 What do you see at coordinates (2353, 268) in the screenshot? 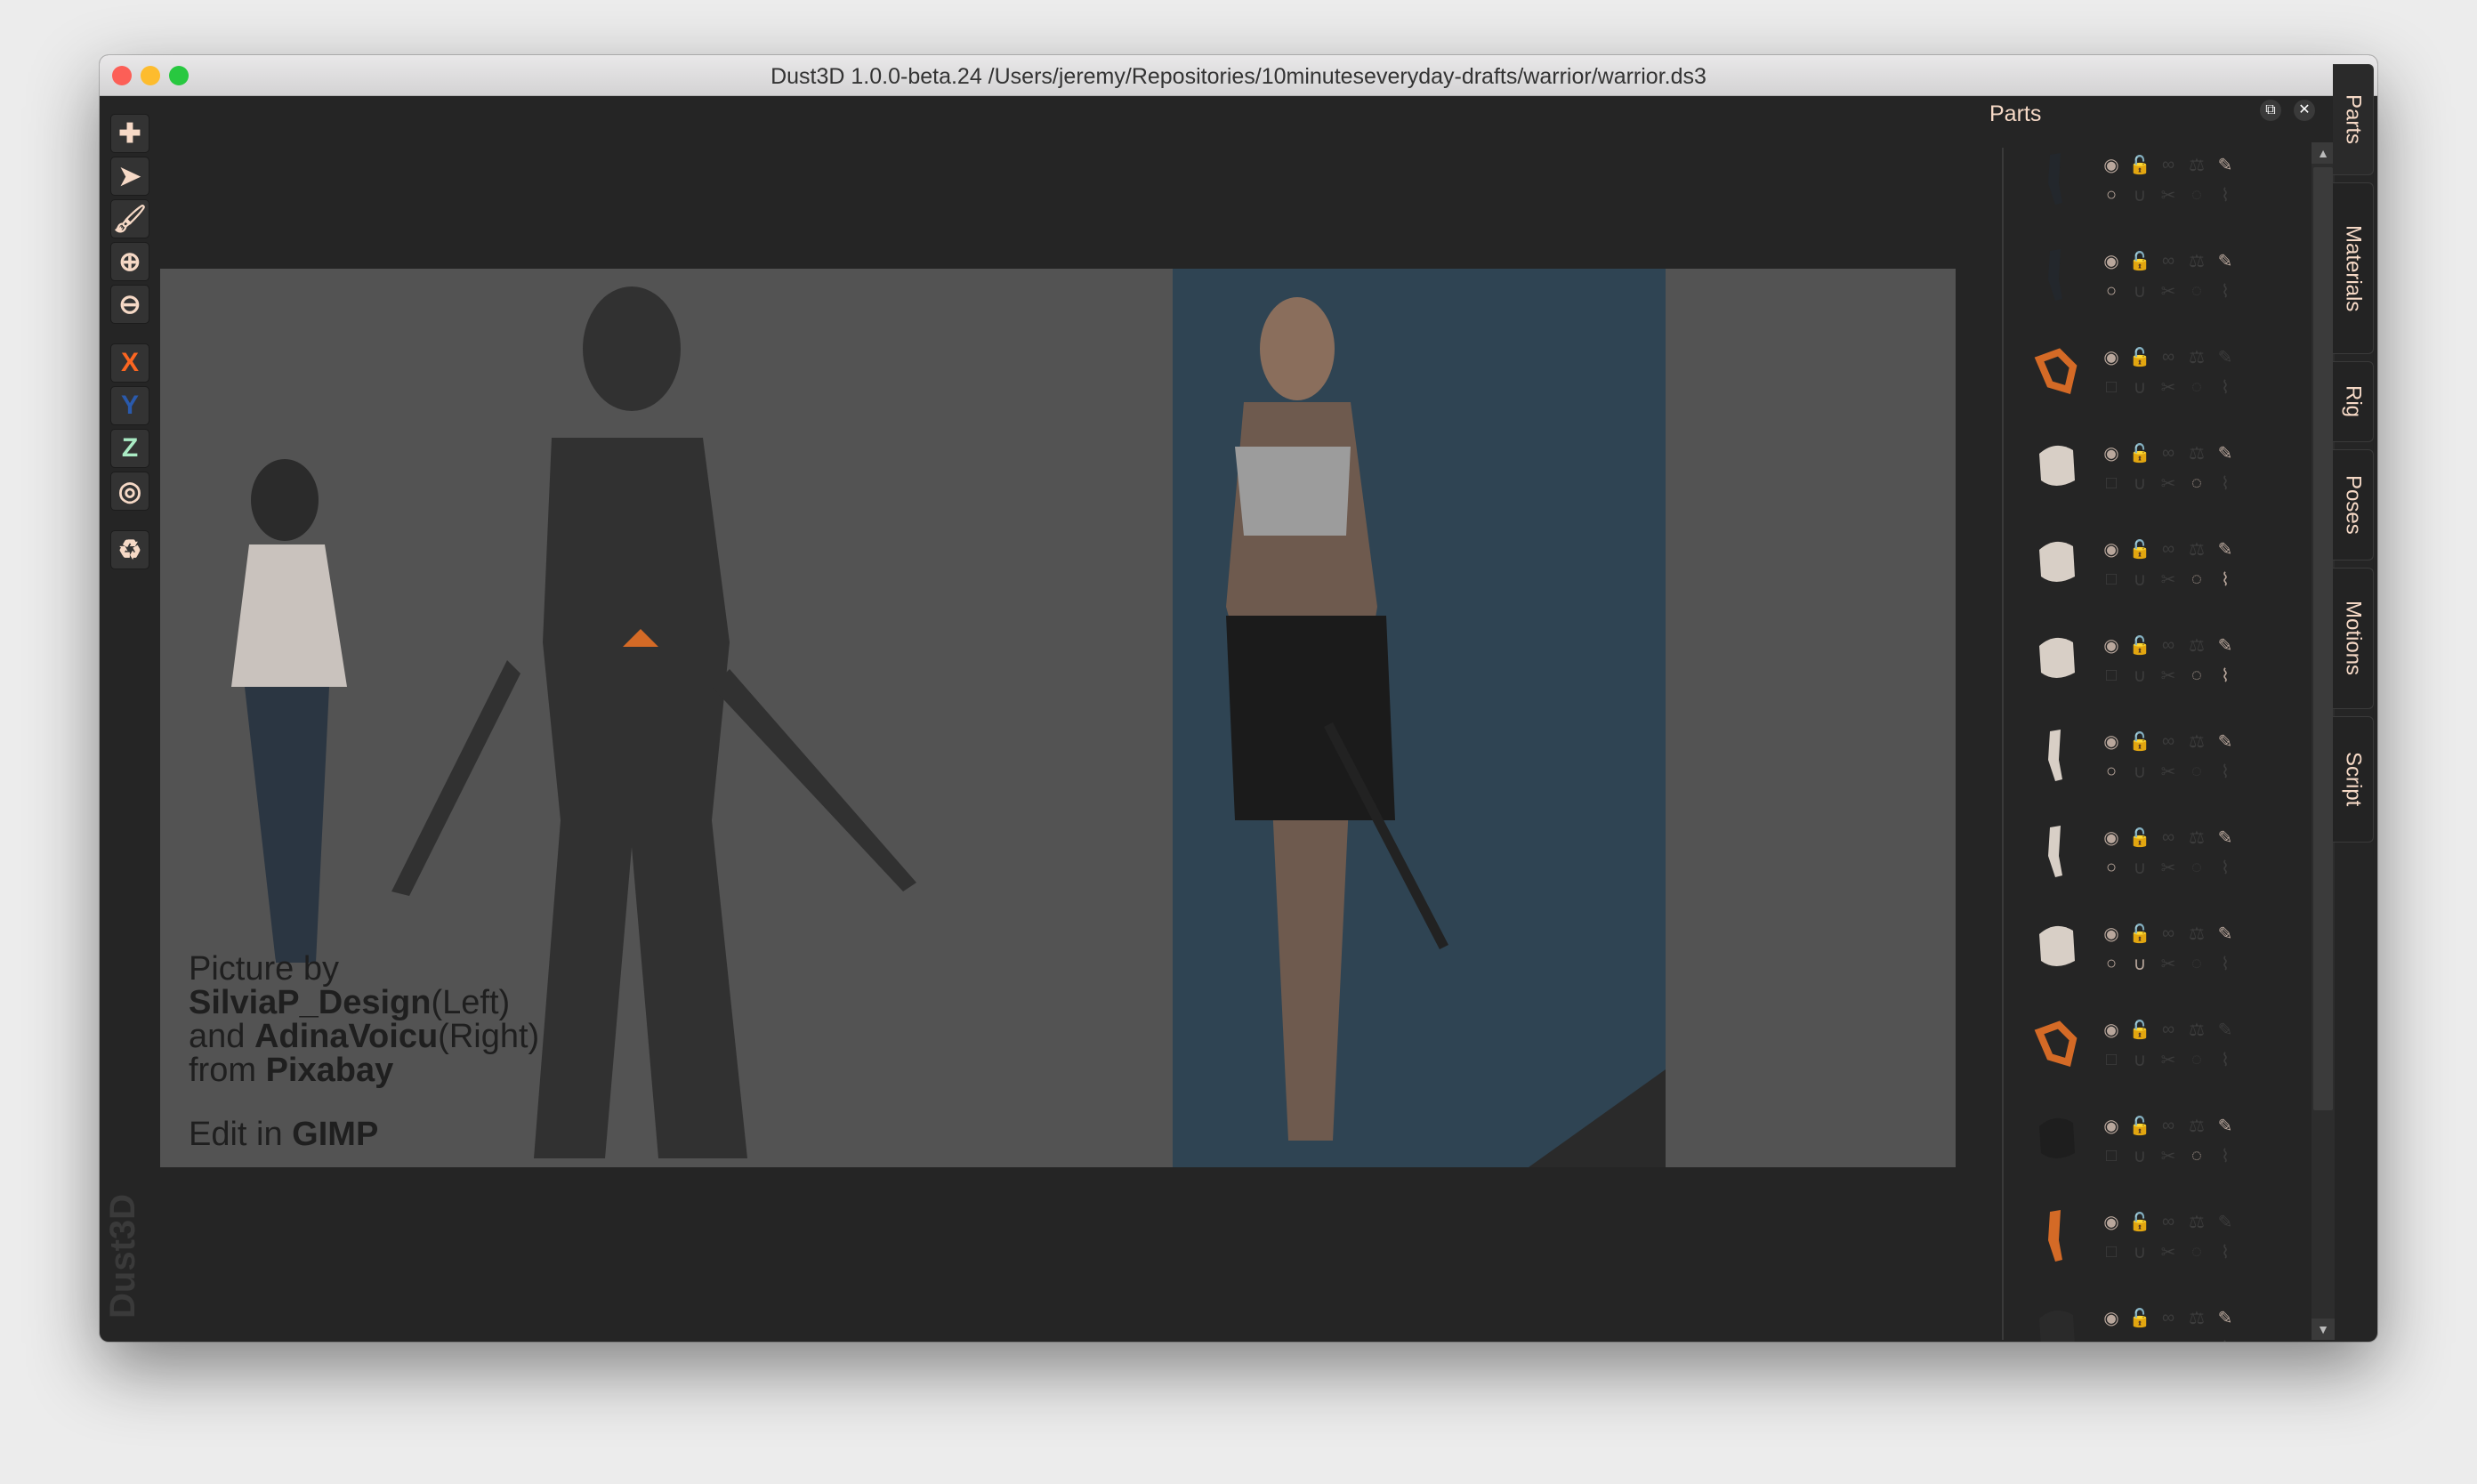
I see `tab-materials: Materials` at bounding box center [2353, 268].